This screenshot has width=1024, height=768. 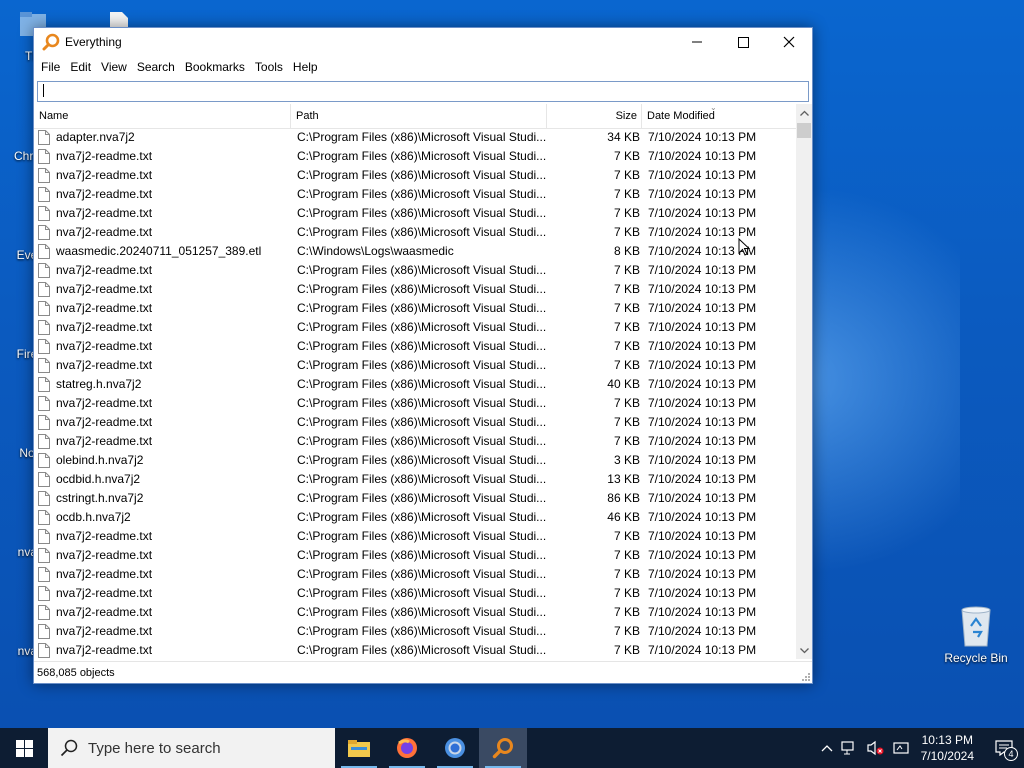 I want to click on column-header-path: Path, so click(x=419, y=116).